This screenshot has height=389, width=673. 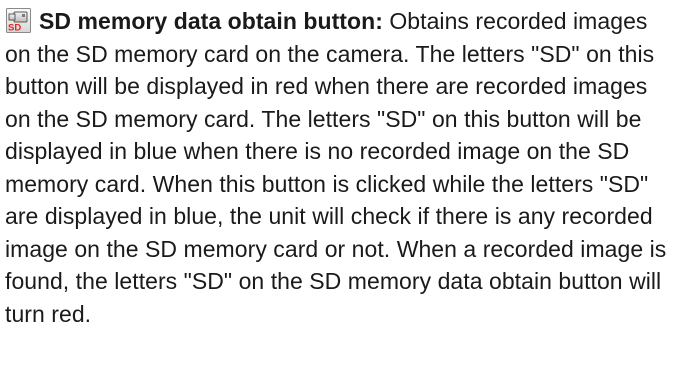 I want to click on entry-title: SD memory data obtain button:, so click(x=211, y=21).